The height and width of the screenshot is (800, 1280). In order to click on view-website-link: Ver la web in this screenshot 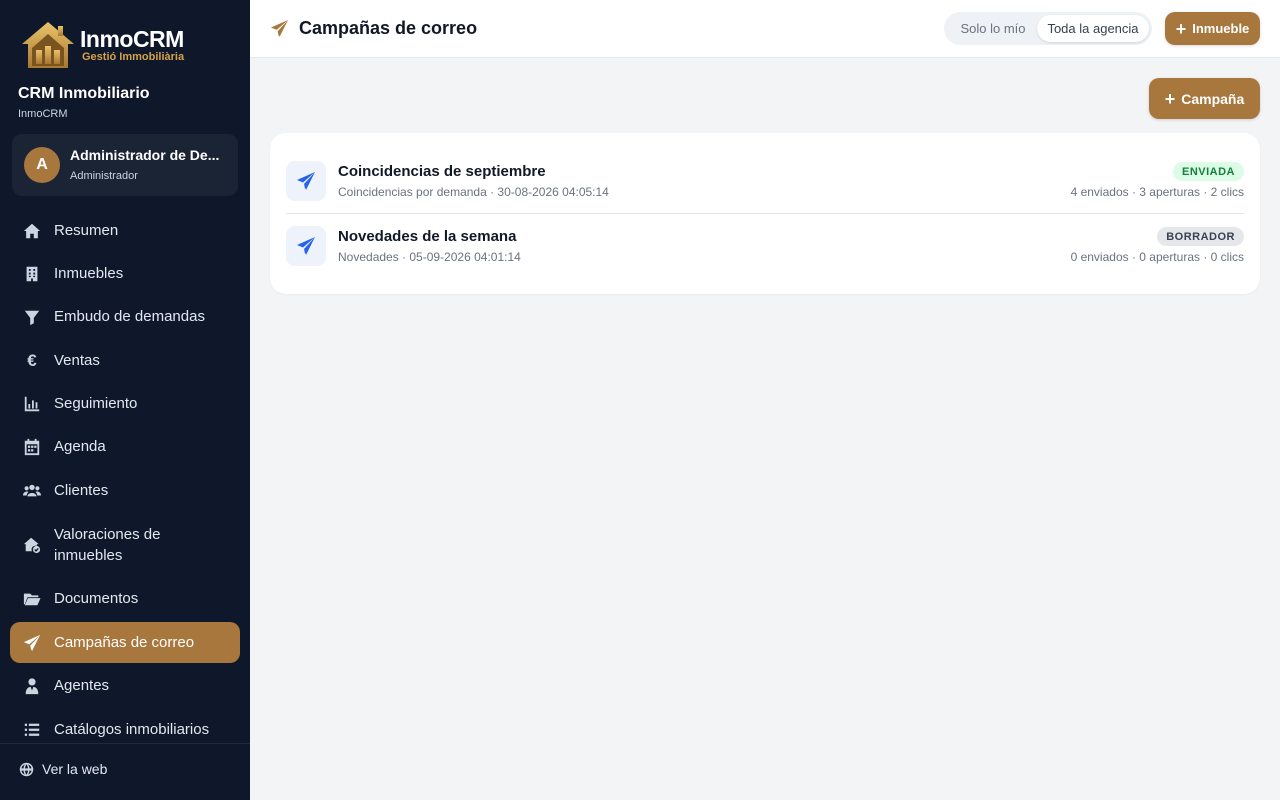, I will do `click(63, 769)`.